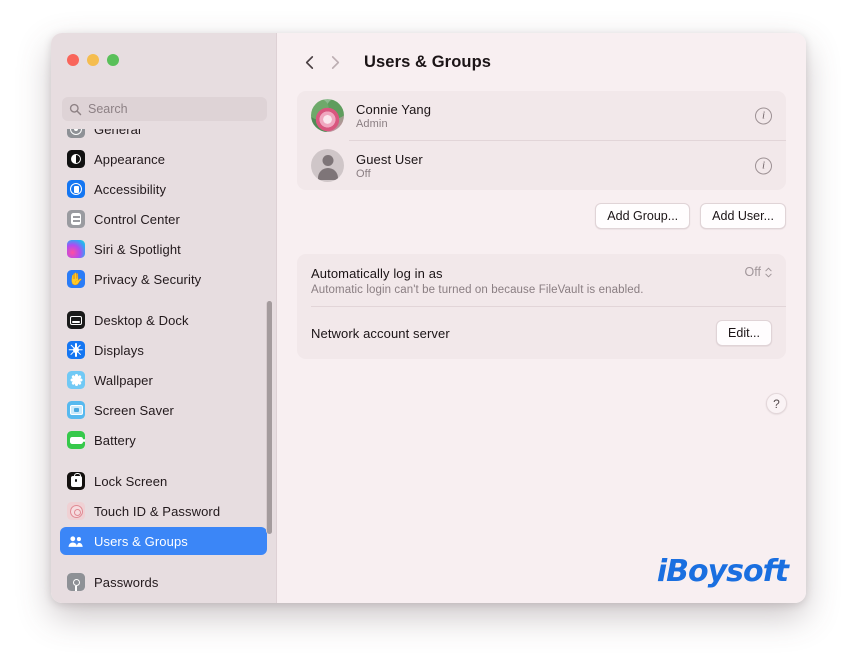 The height and width of the screenshot is (656, 841). I want to click on iboysoft-watermark: iBoysoft, so click(722, 571).